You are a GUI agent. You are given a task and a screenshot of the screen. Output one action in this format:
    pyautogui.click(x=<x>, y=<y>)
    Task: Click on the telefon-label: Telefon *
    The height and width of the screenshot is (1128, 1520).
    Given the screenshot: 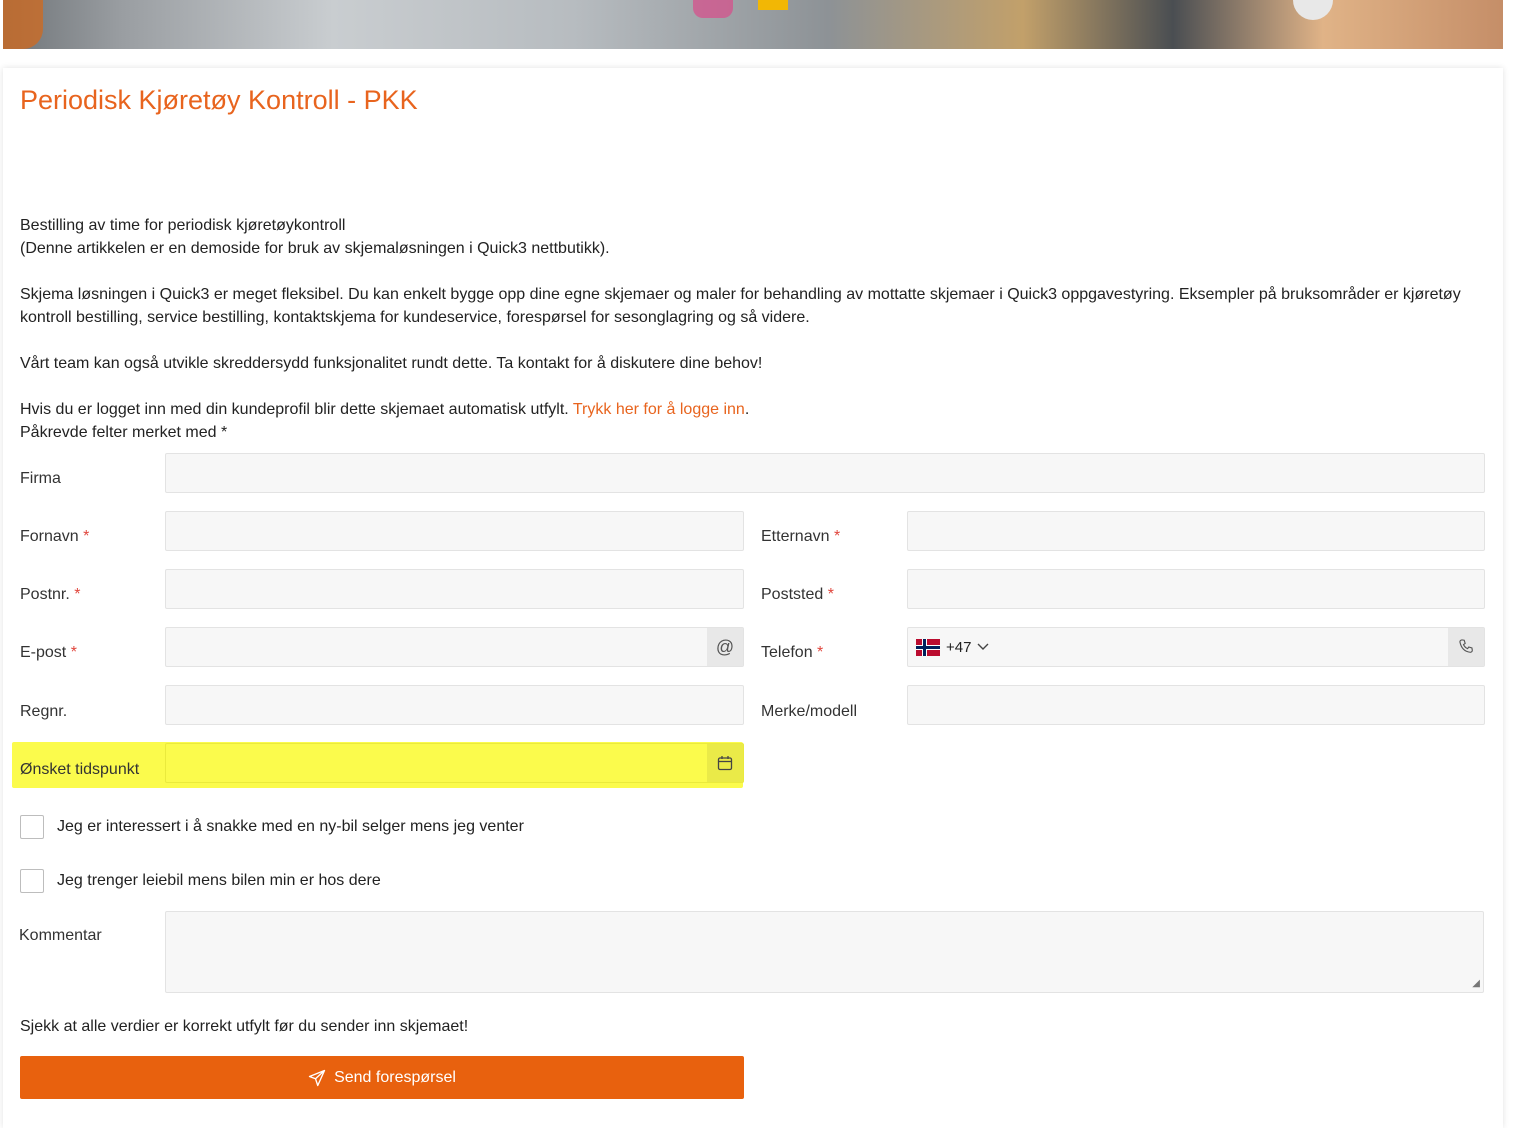 What is the action you would take?
    pyautogui.click(x=792, y=653)
    